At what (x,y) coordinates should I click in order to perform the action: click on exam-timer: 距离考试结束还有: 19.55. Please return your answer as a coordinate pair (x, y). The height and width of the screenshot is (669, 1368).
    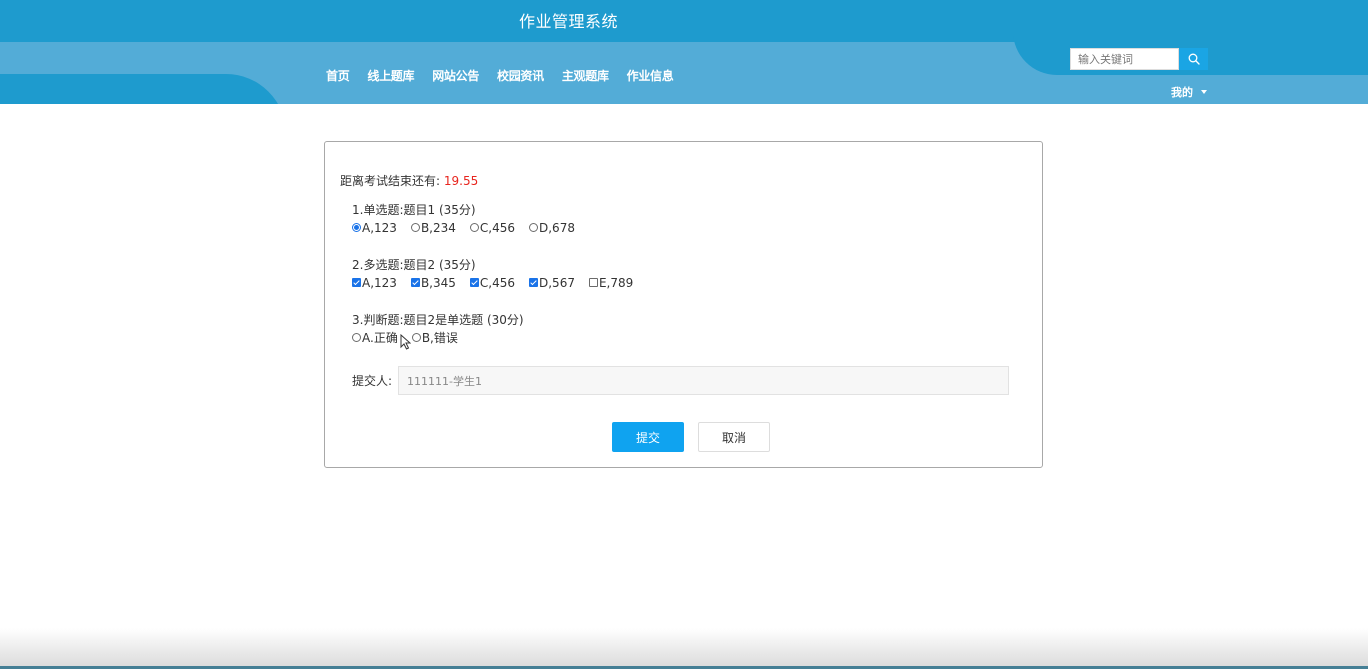
    Looking at the image, I should click on (409, 180).